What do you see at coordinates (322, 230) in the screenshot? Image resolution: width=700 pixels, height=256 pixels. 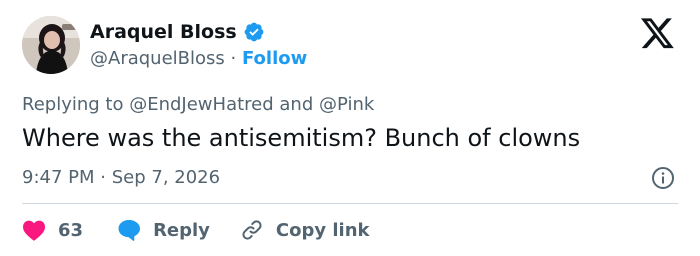 I see `copy-link-label: Copy link` at bounding box center [322, 230].